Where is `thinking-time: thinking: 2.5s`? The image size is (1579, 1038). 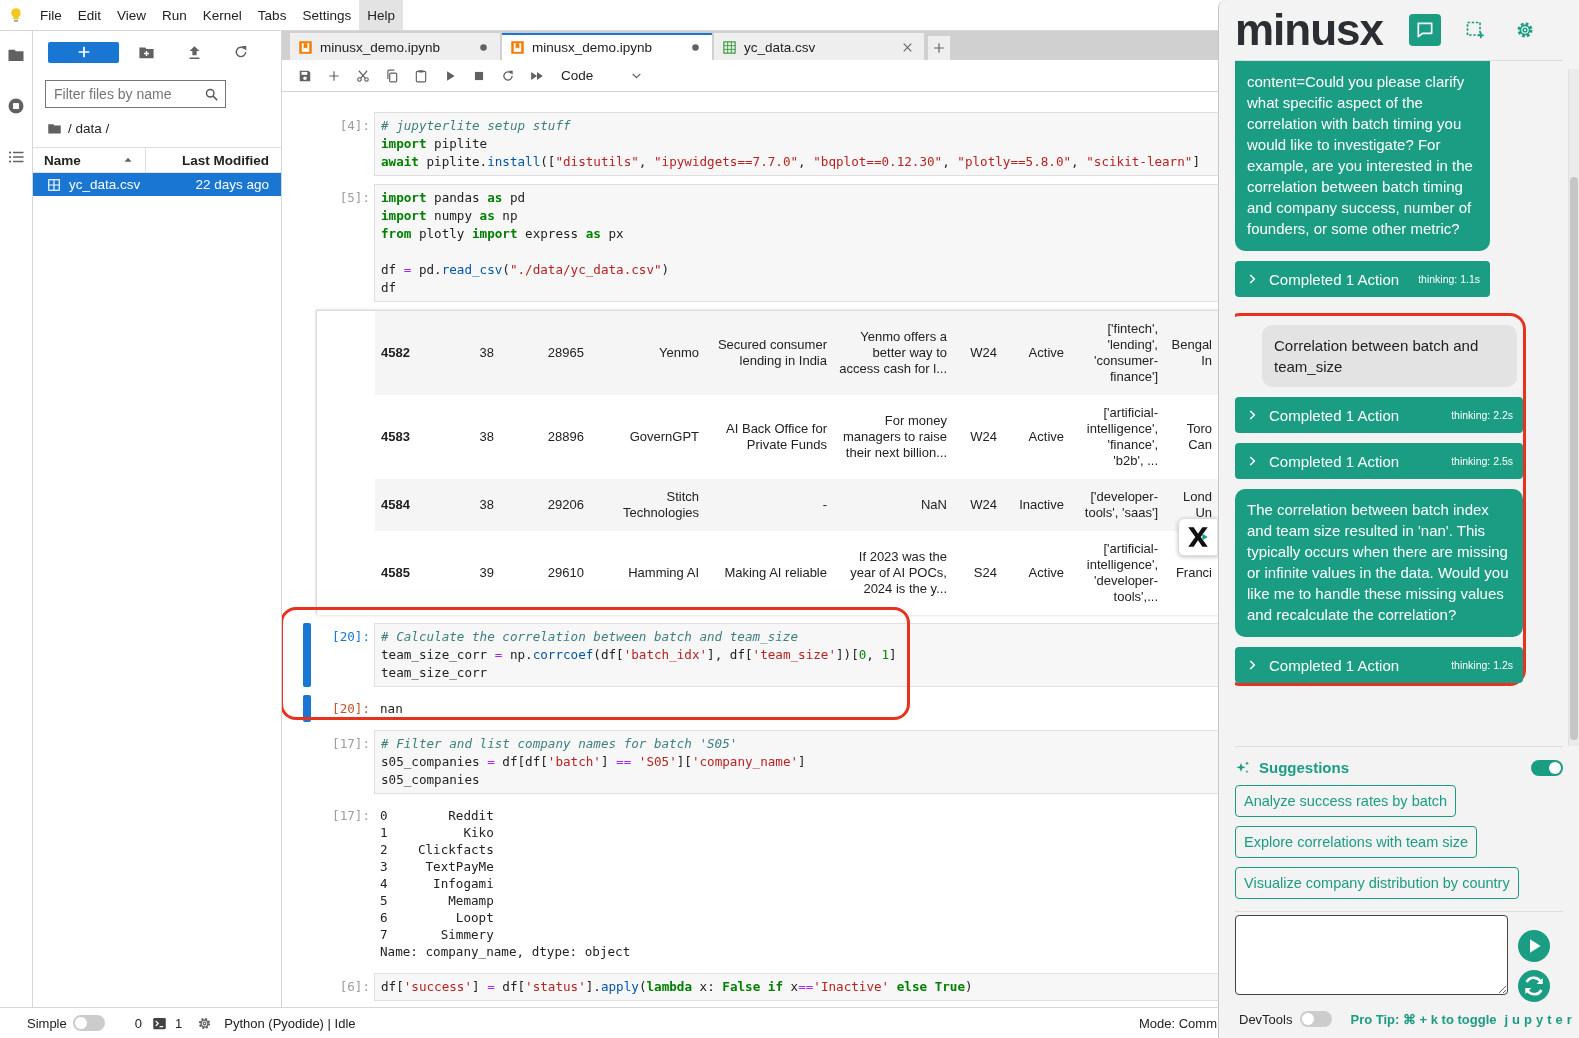
thinking-time: thinking: 2.5s is located at coordinates (1482, 461).